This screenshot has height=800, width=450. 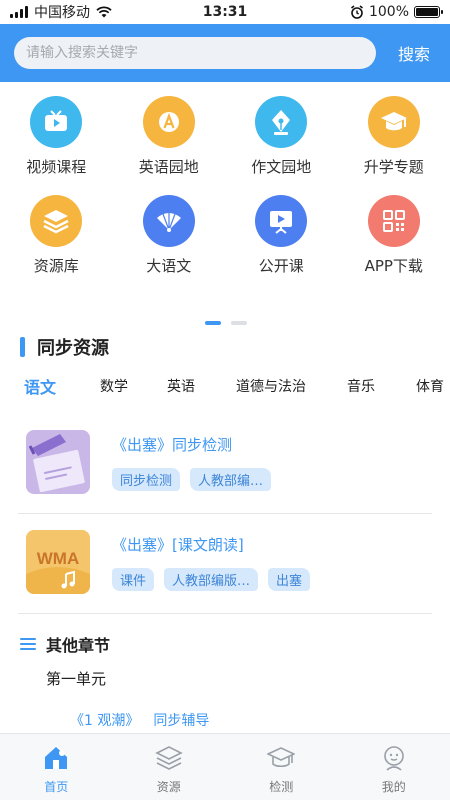 What do you see at coordinates (226, 323) in the screenshot?
I see `page-indicator` at bounding box center [226, 323].